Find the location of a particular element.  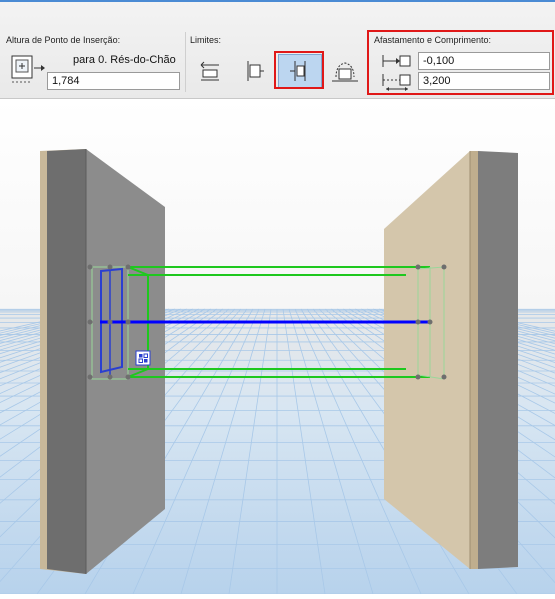

limit-custom-button is located at coordinates (345, 71).